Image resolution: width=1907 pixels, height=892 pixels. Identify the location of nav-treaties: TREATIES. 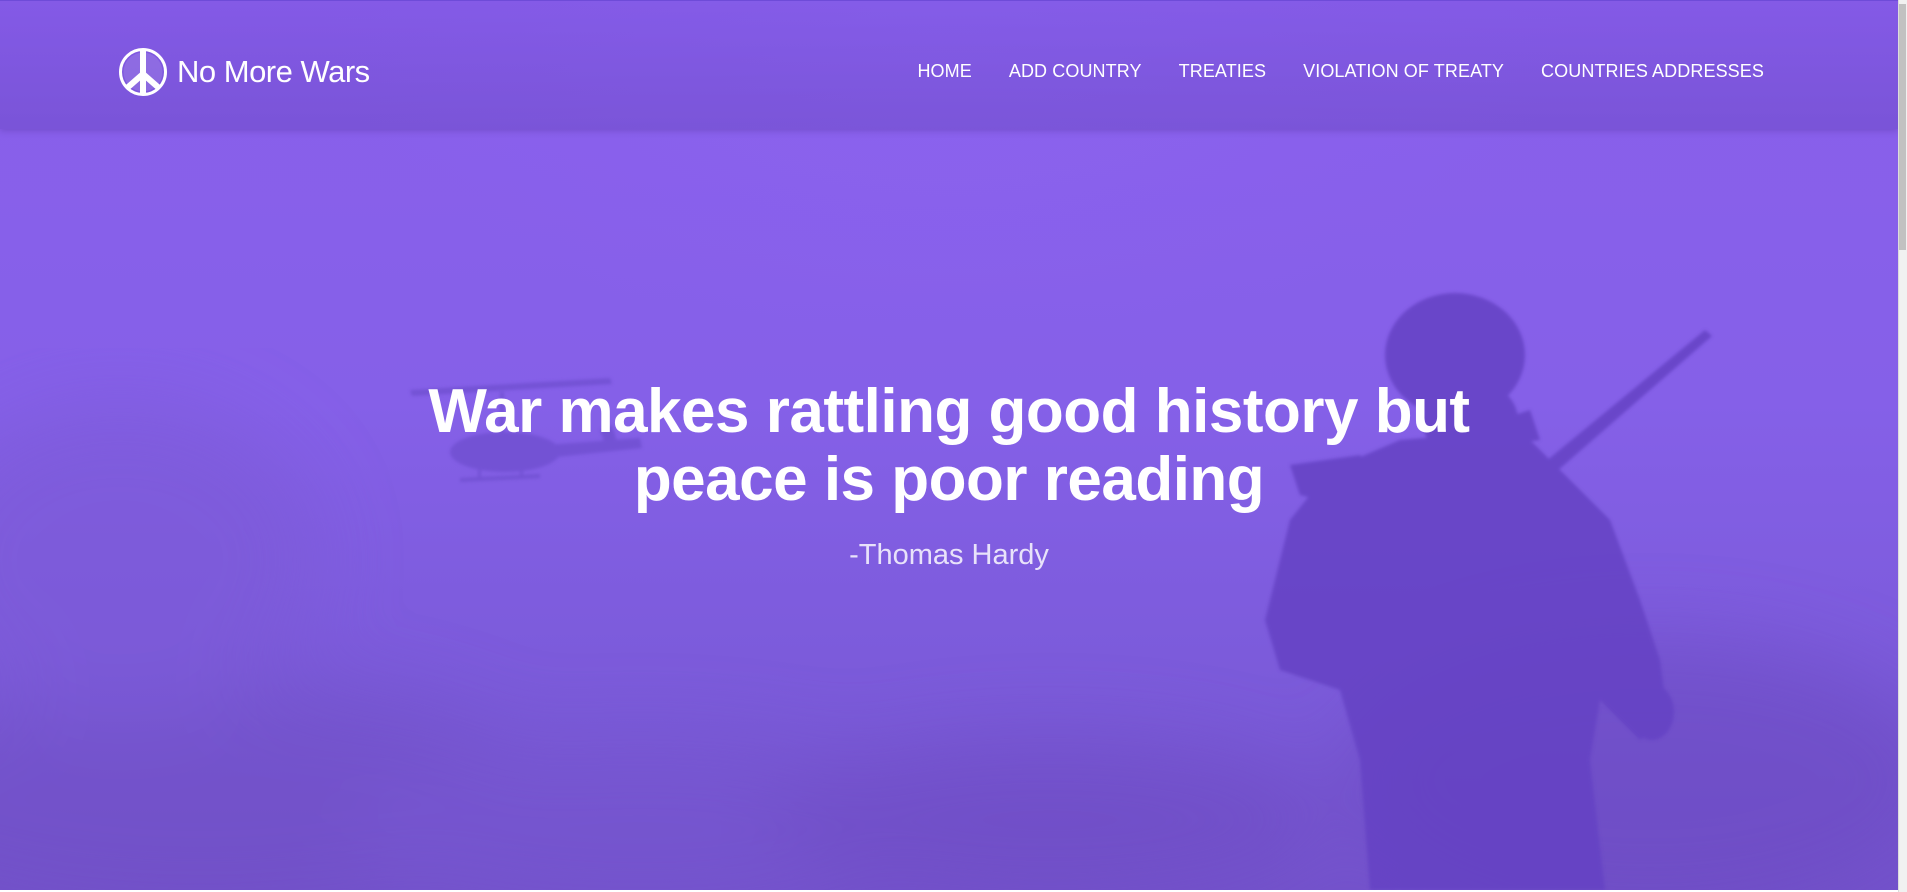
(1222, 71).